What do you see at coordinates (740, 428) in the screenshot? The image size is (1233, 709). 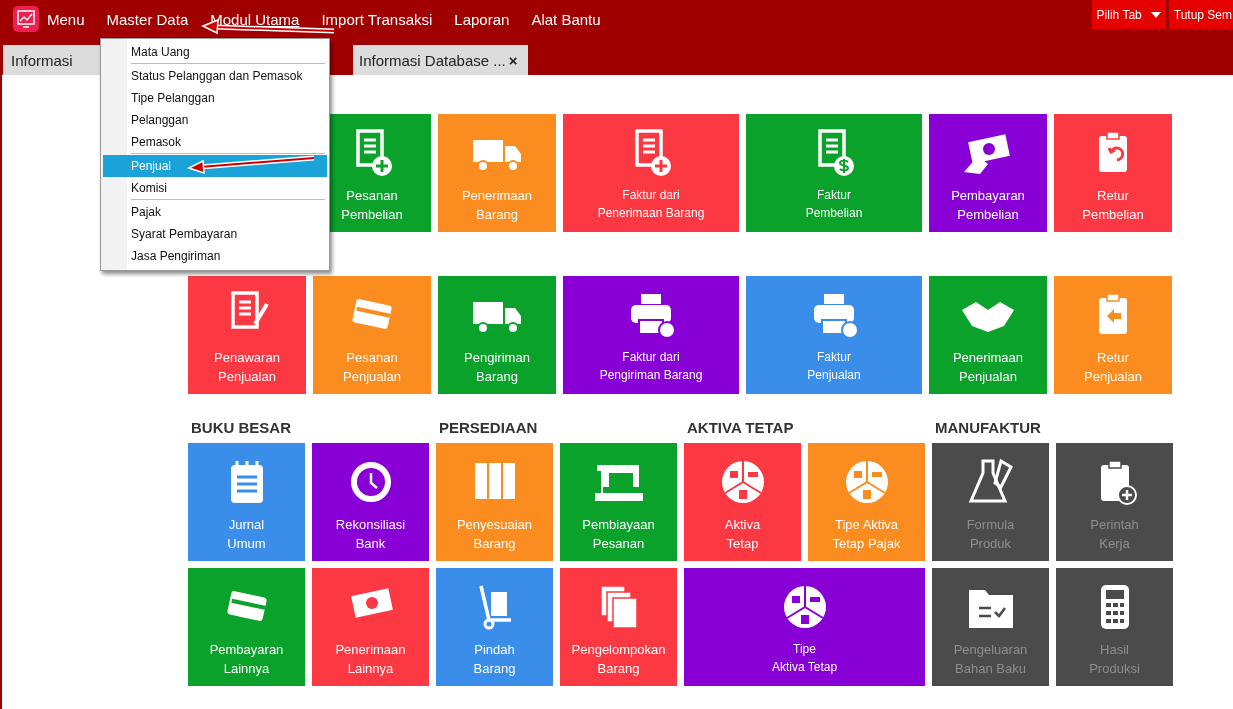 I see `section-heading: AKTIVA TETAP` at bounding box center [740, 428].